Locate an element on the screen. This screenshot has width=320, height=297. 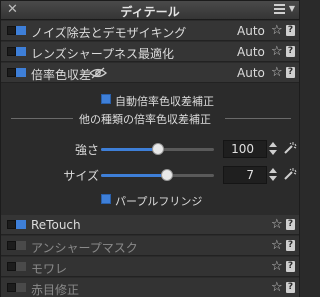
noise-mode-value: Auto is located at coordinates (251, 31).